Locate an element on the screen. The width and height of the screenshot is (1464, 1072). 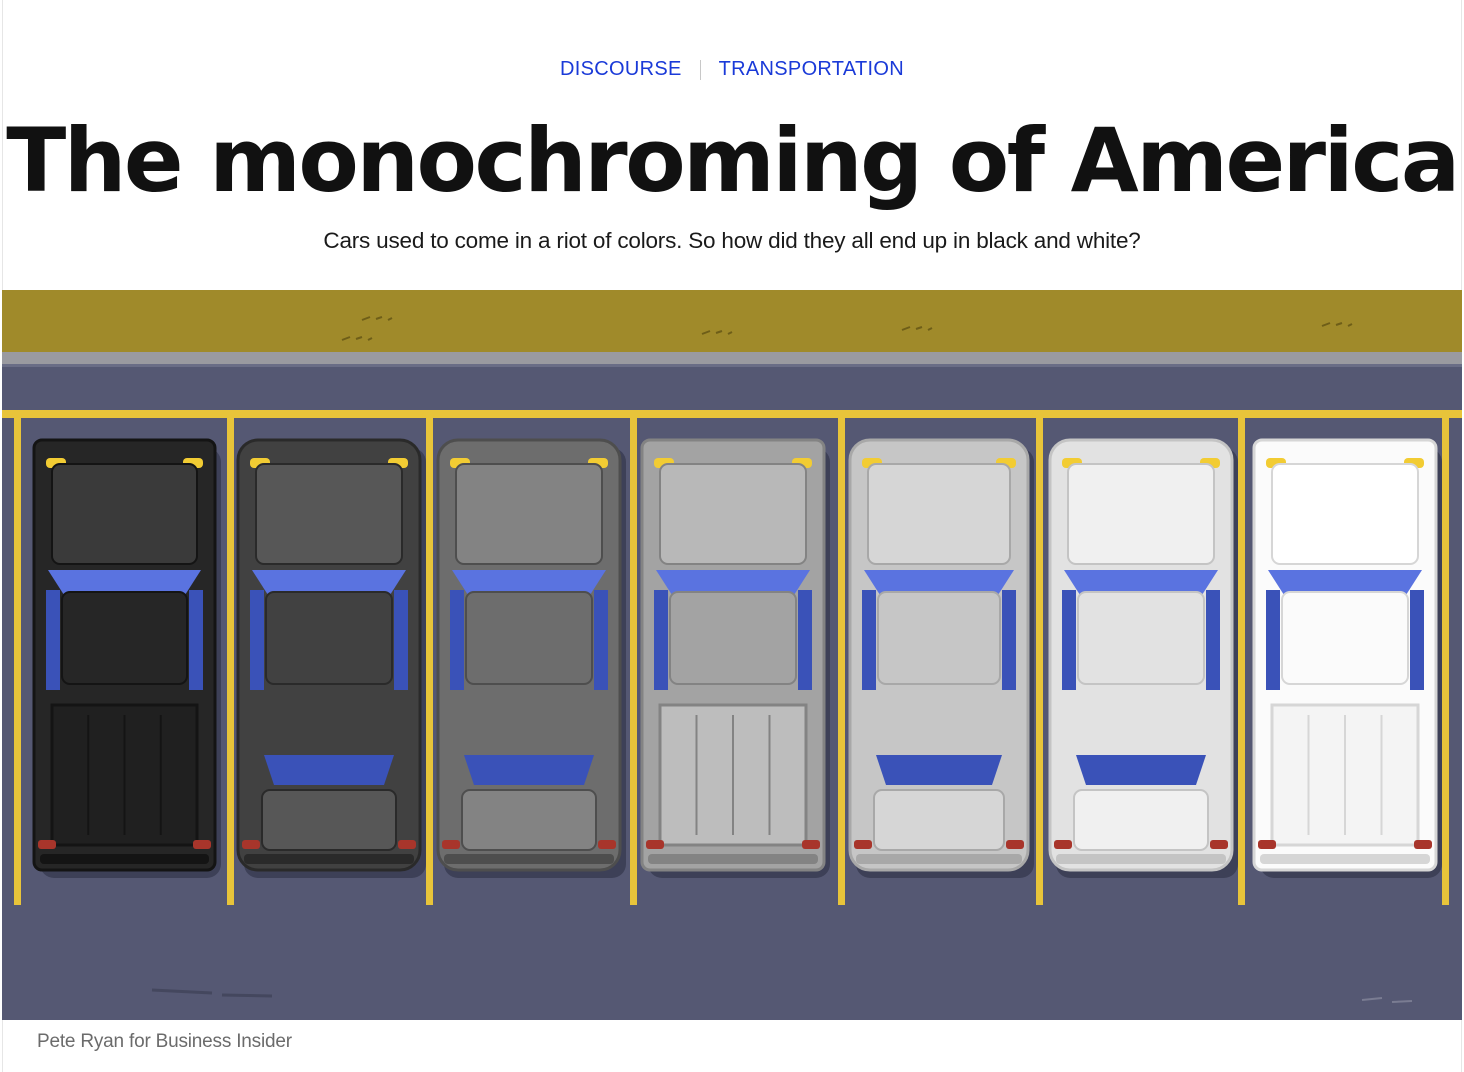
category-link-transportation: TRANSPORTATION is located at coordinates (811, 69).